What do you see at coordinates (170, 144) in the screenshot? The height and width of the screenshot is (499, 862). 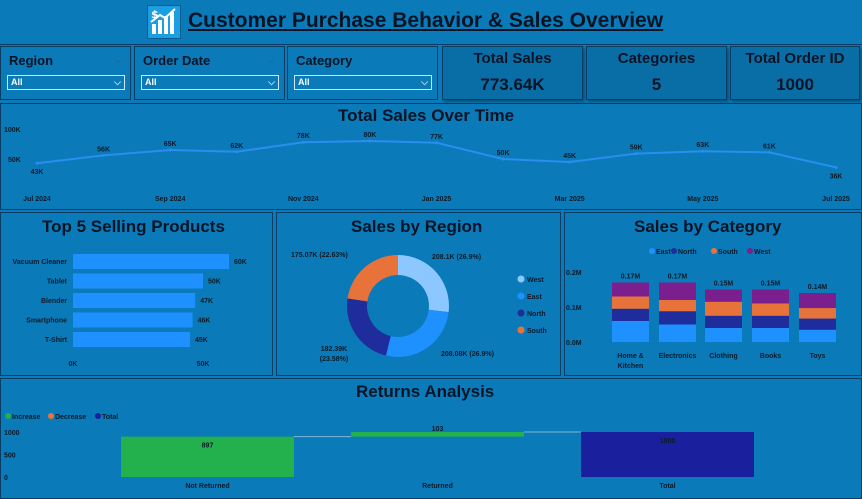 I see `point-label: 65K` at bounding box center [170, 144].